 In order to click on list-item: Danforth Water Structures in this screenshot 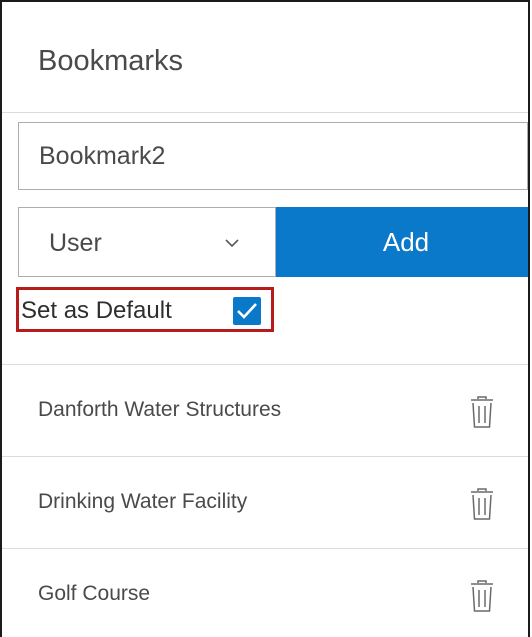, I will do `click(265, 410)`.